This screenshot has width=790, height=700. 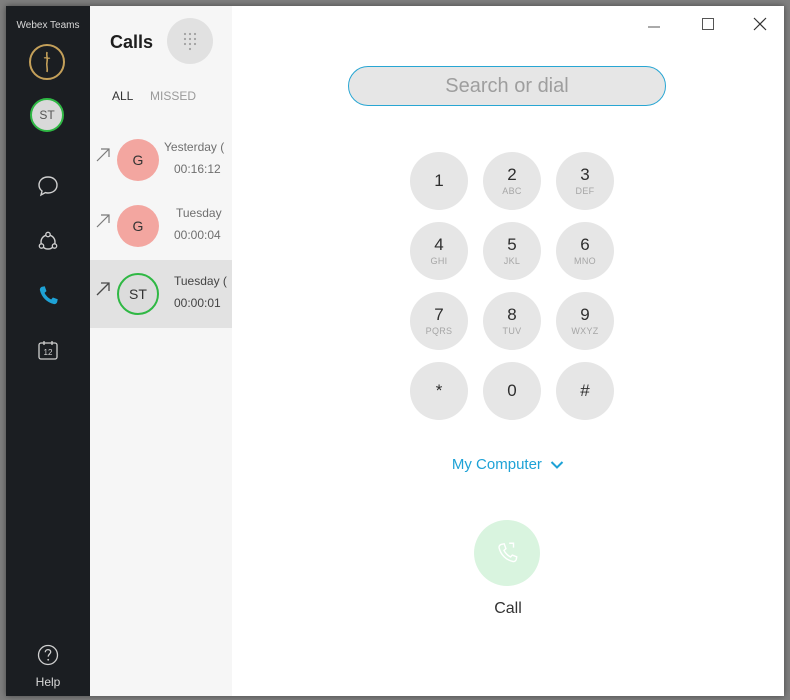 I want to click on dialpad-key: 5 JKL, so click(x=512, y=251).